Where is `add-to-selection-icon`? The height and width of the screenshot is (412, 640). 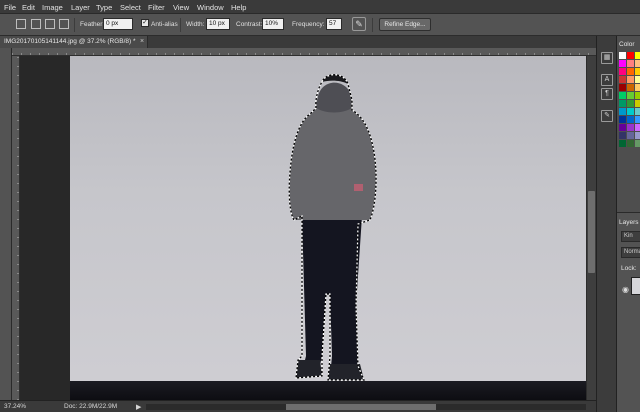
add-to-selection-icon is located at coordinates (36, 24).